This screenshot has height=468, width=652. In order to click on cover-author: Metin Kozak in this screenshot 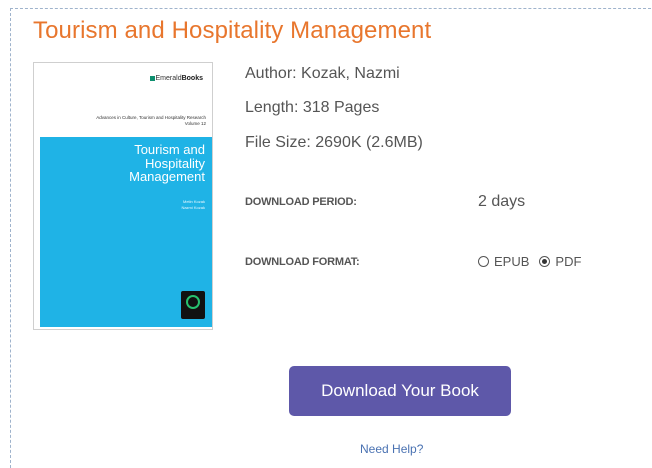, I will do `click(193, 201)`.